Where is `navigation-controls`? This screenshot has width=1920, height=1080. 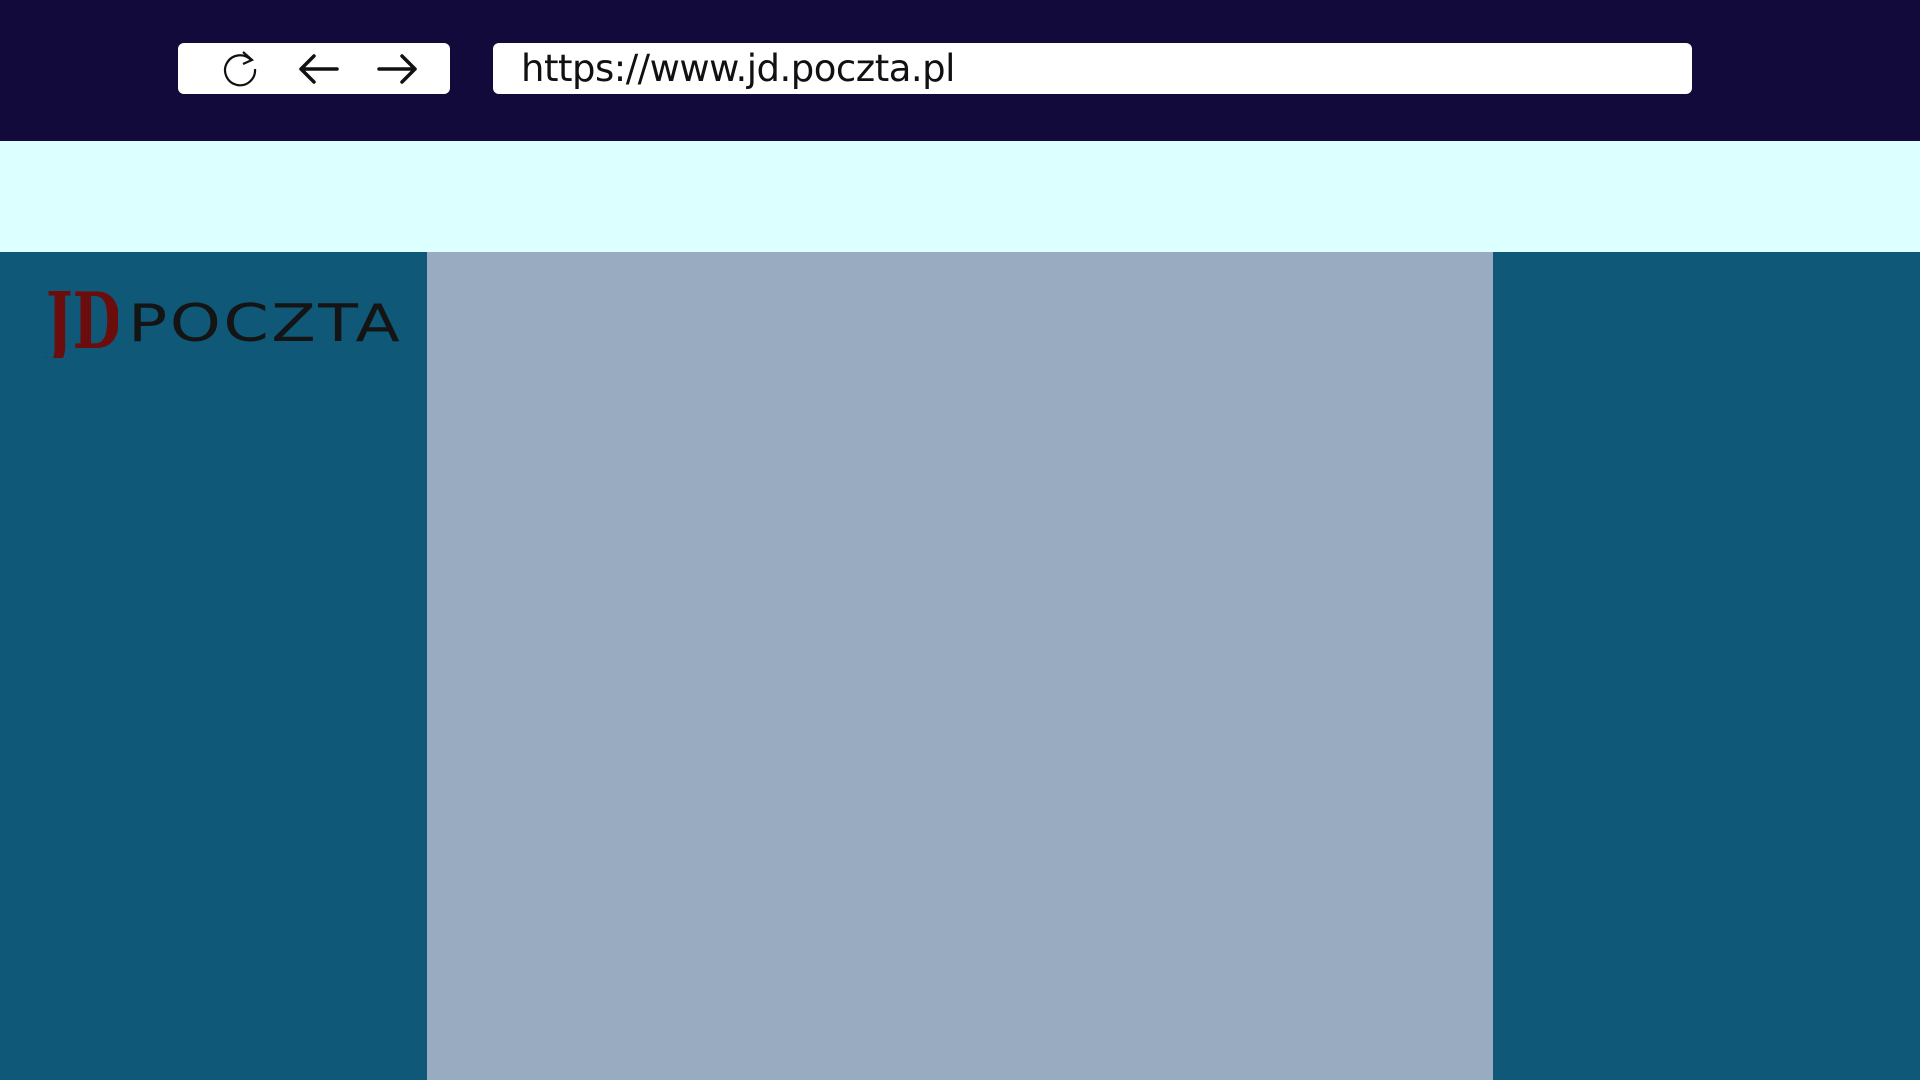
navigation-controls is located at coordinates (314, 68).